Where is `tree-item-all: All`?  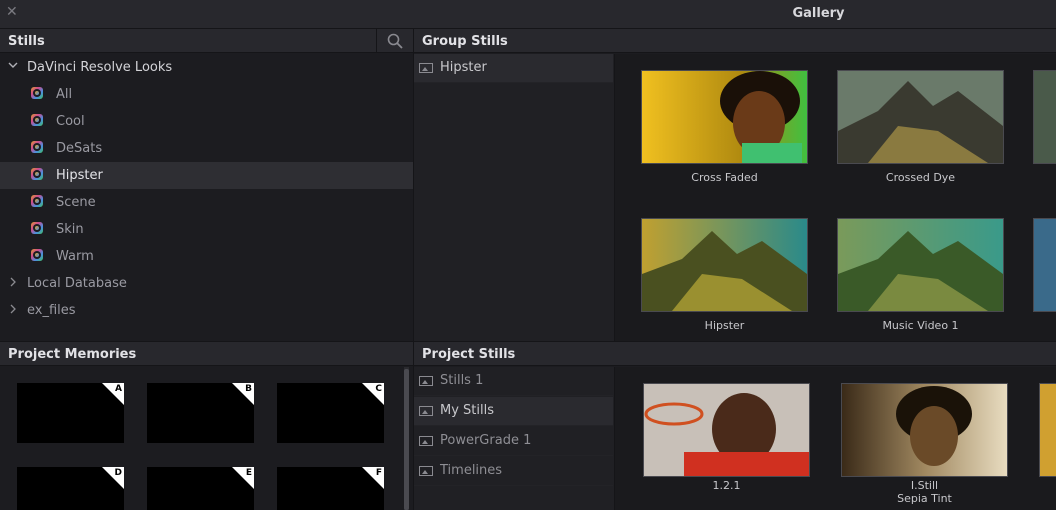 tree-item-all: All is located at coordinates (206, 94).